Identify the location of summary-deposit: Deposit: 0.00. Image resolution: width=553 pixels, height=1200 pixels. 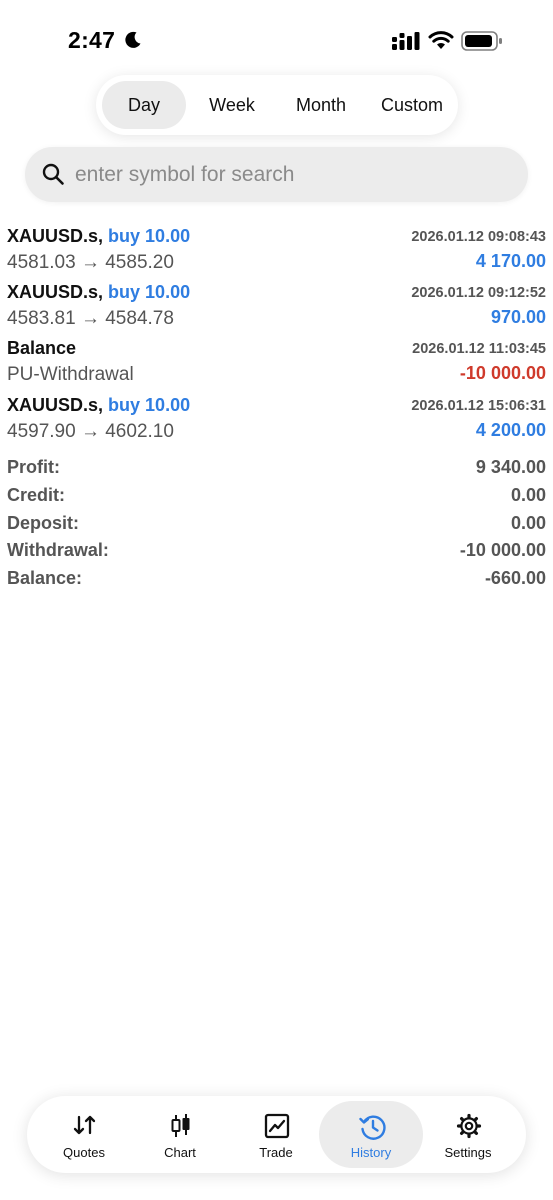
(276, 526).